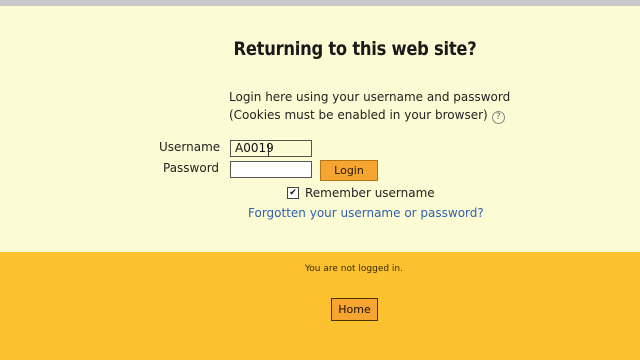 The image size is (640, 360). I want to click on help-icon: ?, so click(498, 117).